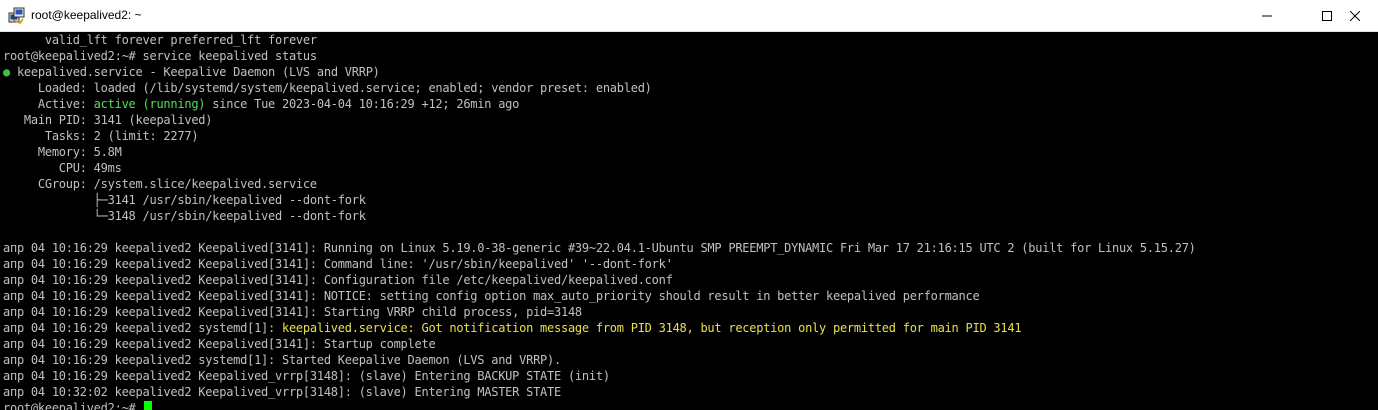 The height and width of the screenshot is (410, 1378). What do you see at coordinates (101, 136) in the screenshot?
I see `terminal-line: Tasks: 2 (limit: 2277)` at bounding box center [101, 136].